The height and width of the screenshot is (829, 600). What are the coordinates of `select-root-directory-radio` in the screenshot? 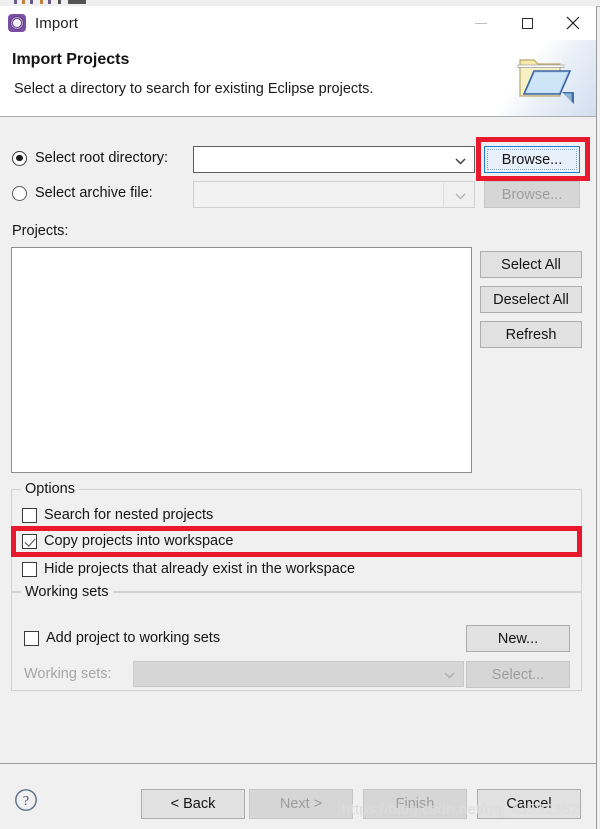 It's located at (19, 158).